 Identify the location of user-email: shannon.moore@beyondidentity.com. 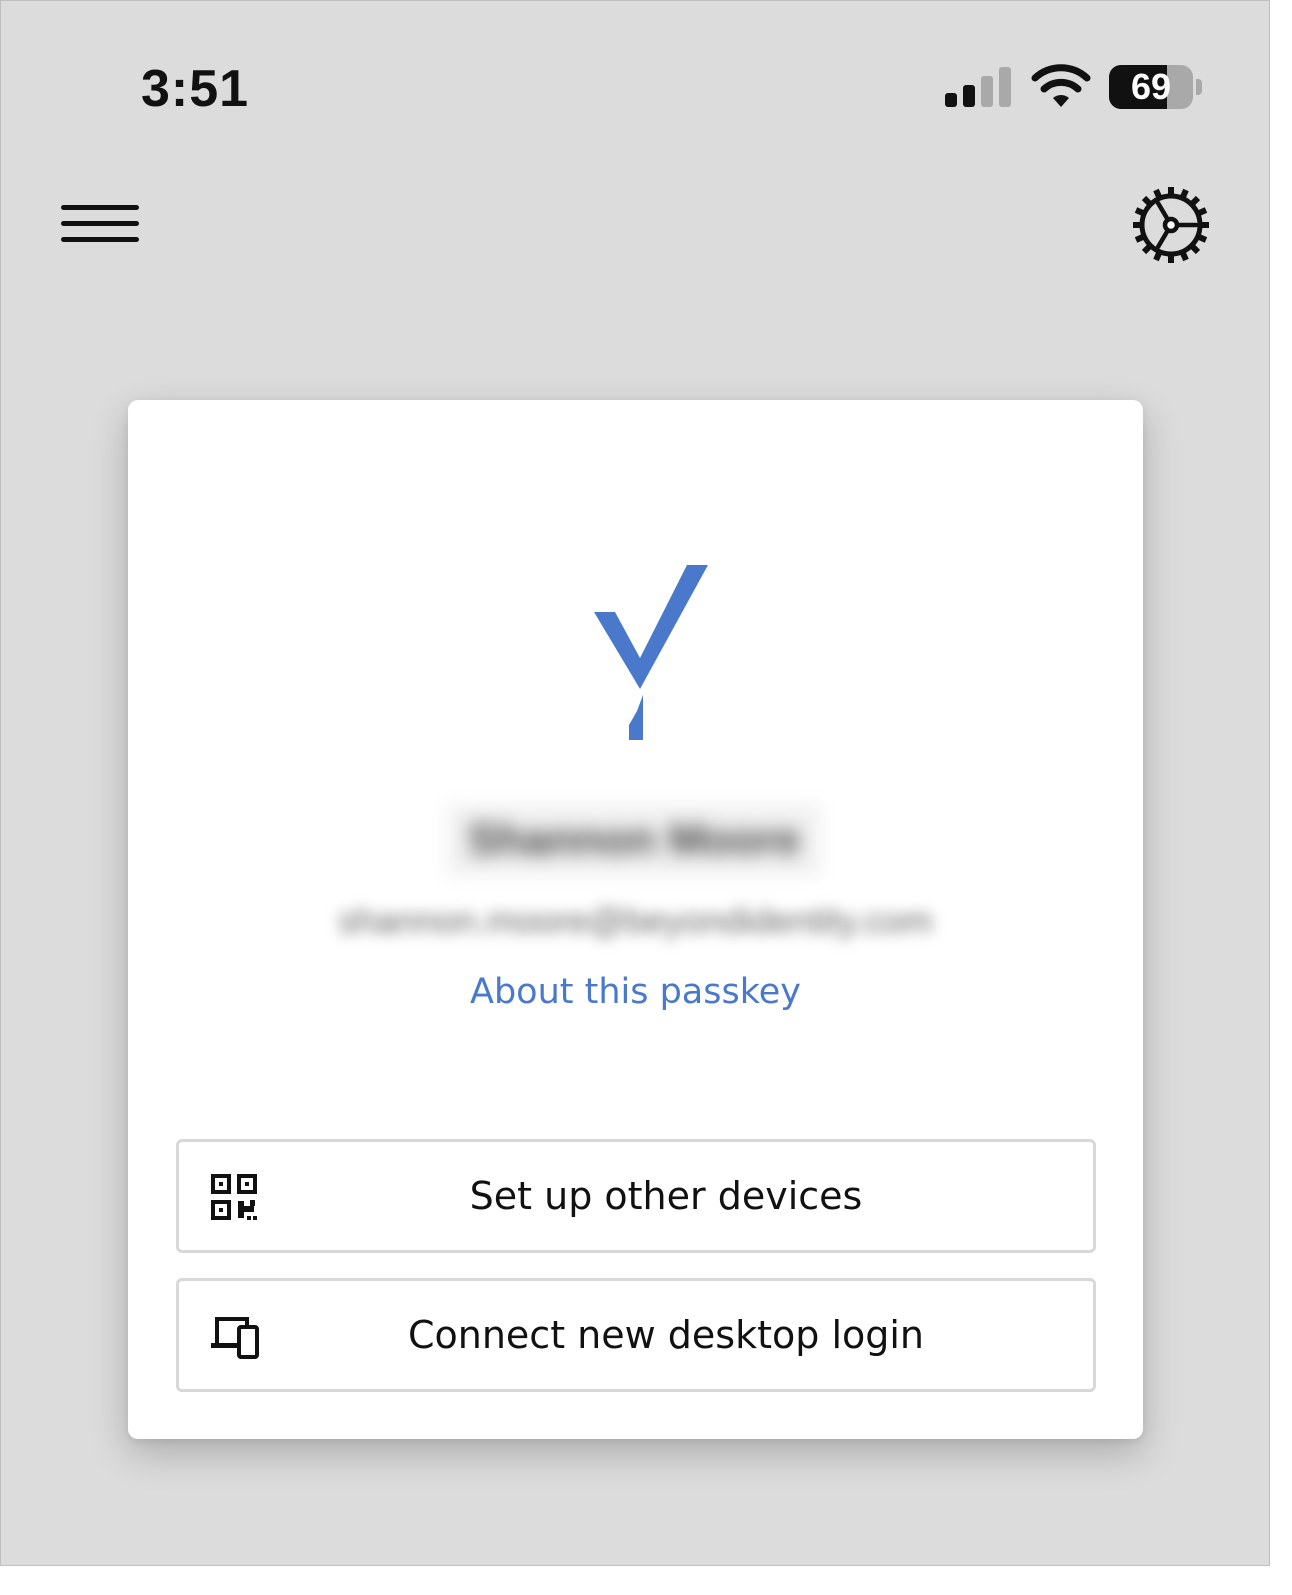
(635, 920).